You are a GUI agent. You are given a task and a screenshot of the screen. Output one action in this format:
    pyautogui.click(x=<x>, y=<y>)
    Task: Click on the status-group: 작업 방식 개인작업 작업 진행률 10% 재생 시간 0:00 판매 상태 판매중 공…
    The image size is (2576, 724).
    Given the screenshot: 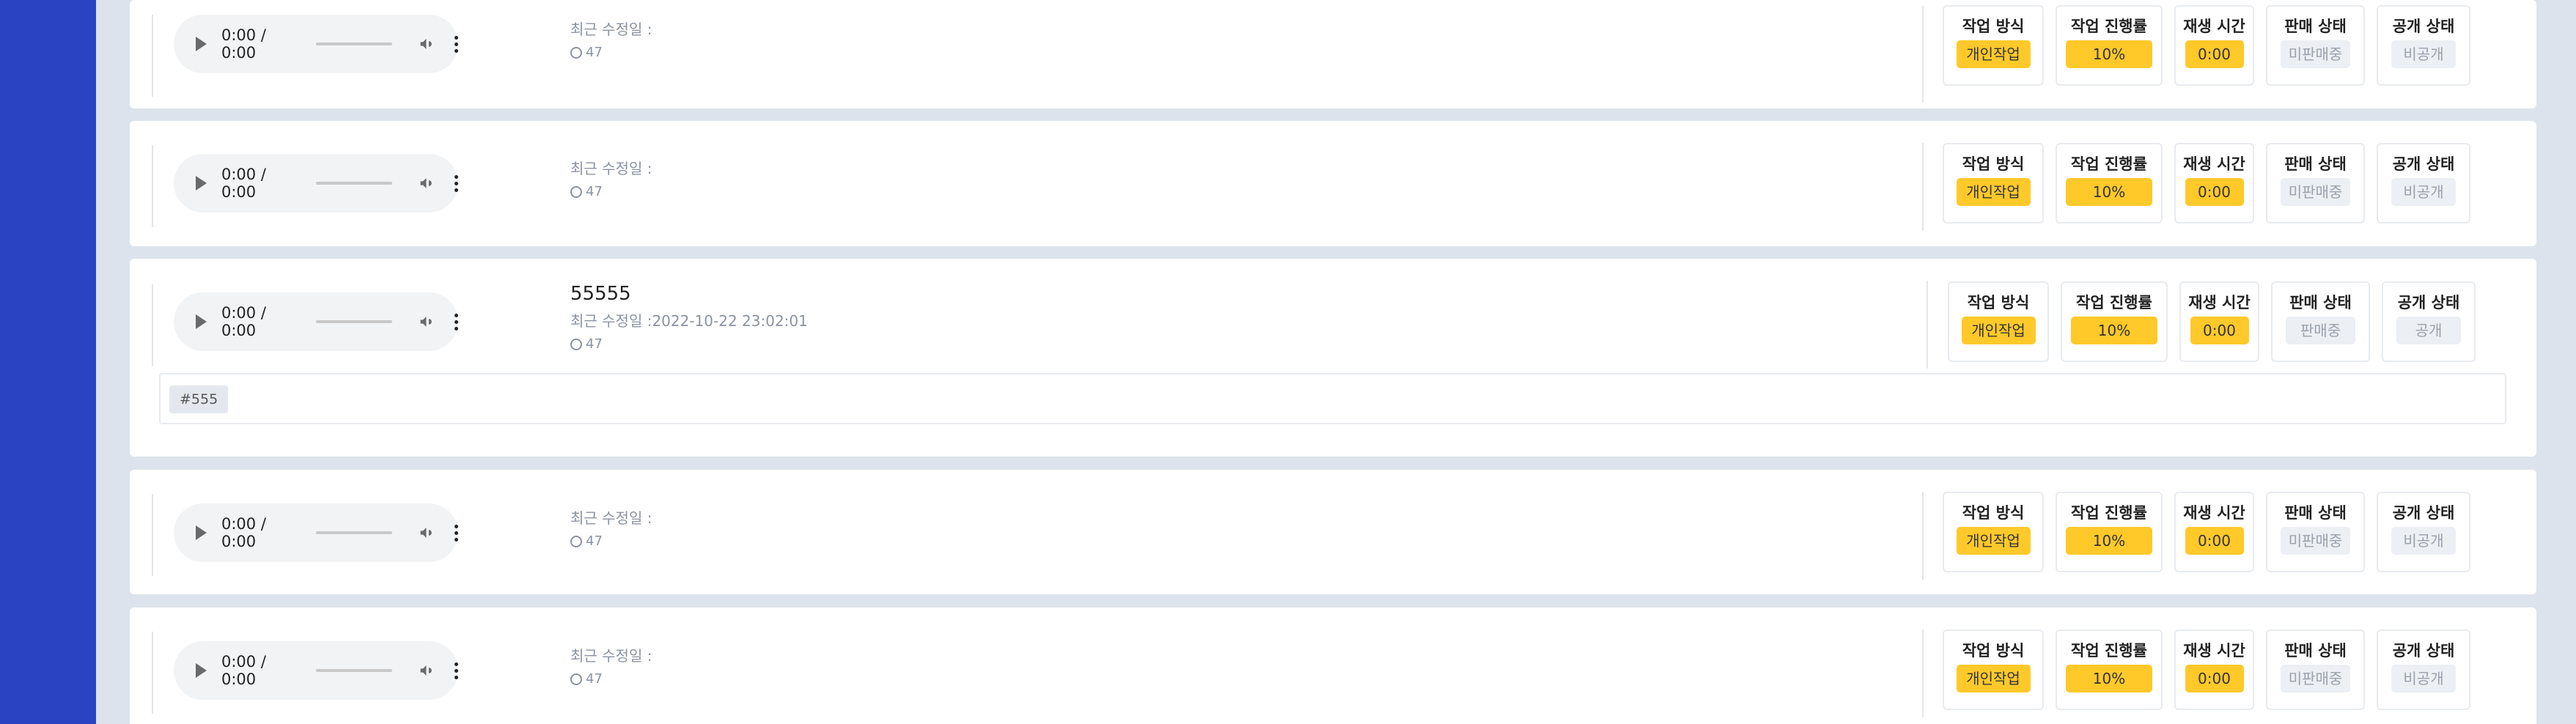 What is the action you would take?
    pyautogui.click(x=2212, y=321)
    